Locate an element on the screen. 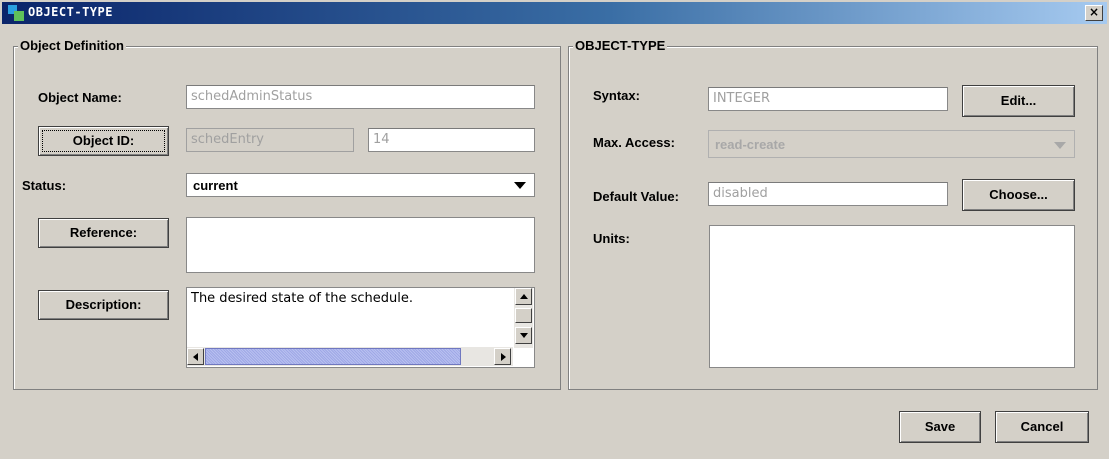 The image size is (1109, 459). status-select: current is located at coordinates (360, 185).